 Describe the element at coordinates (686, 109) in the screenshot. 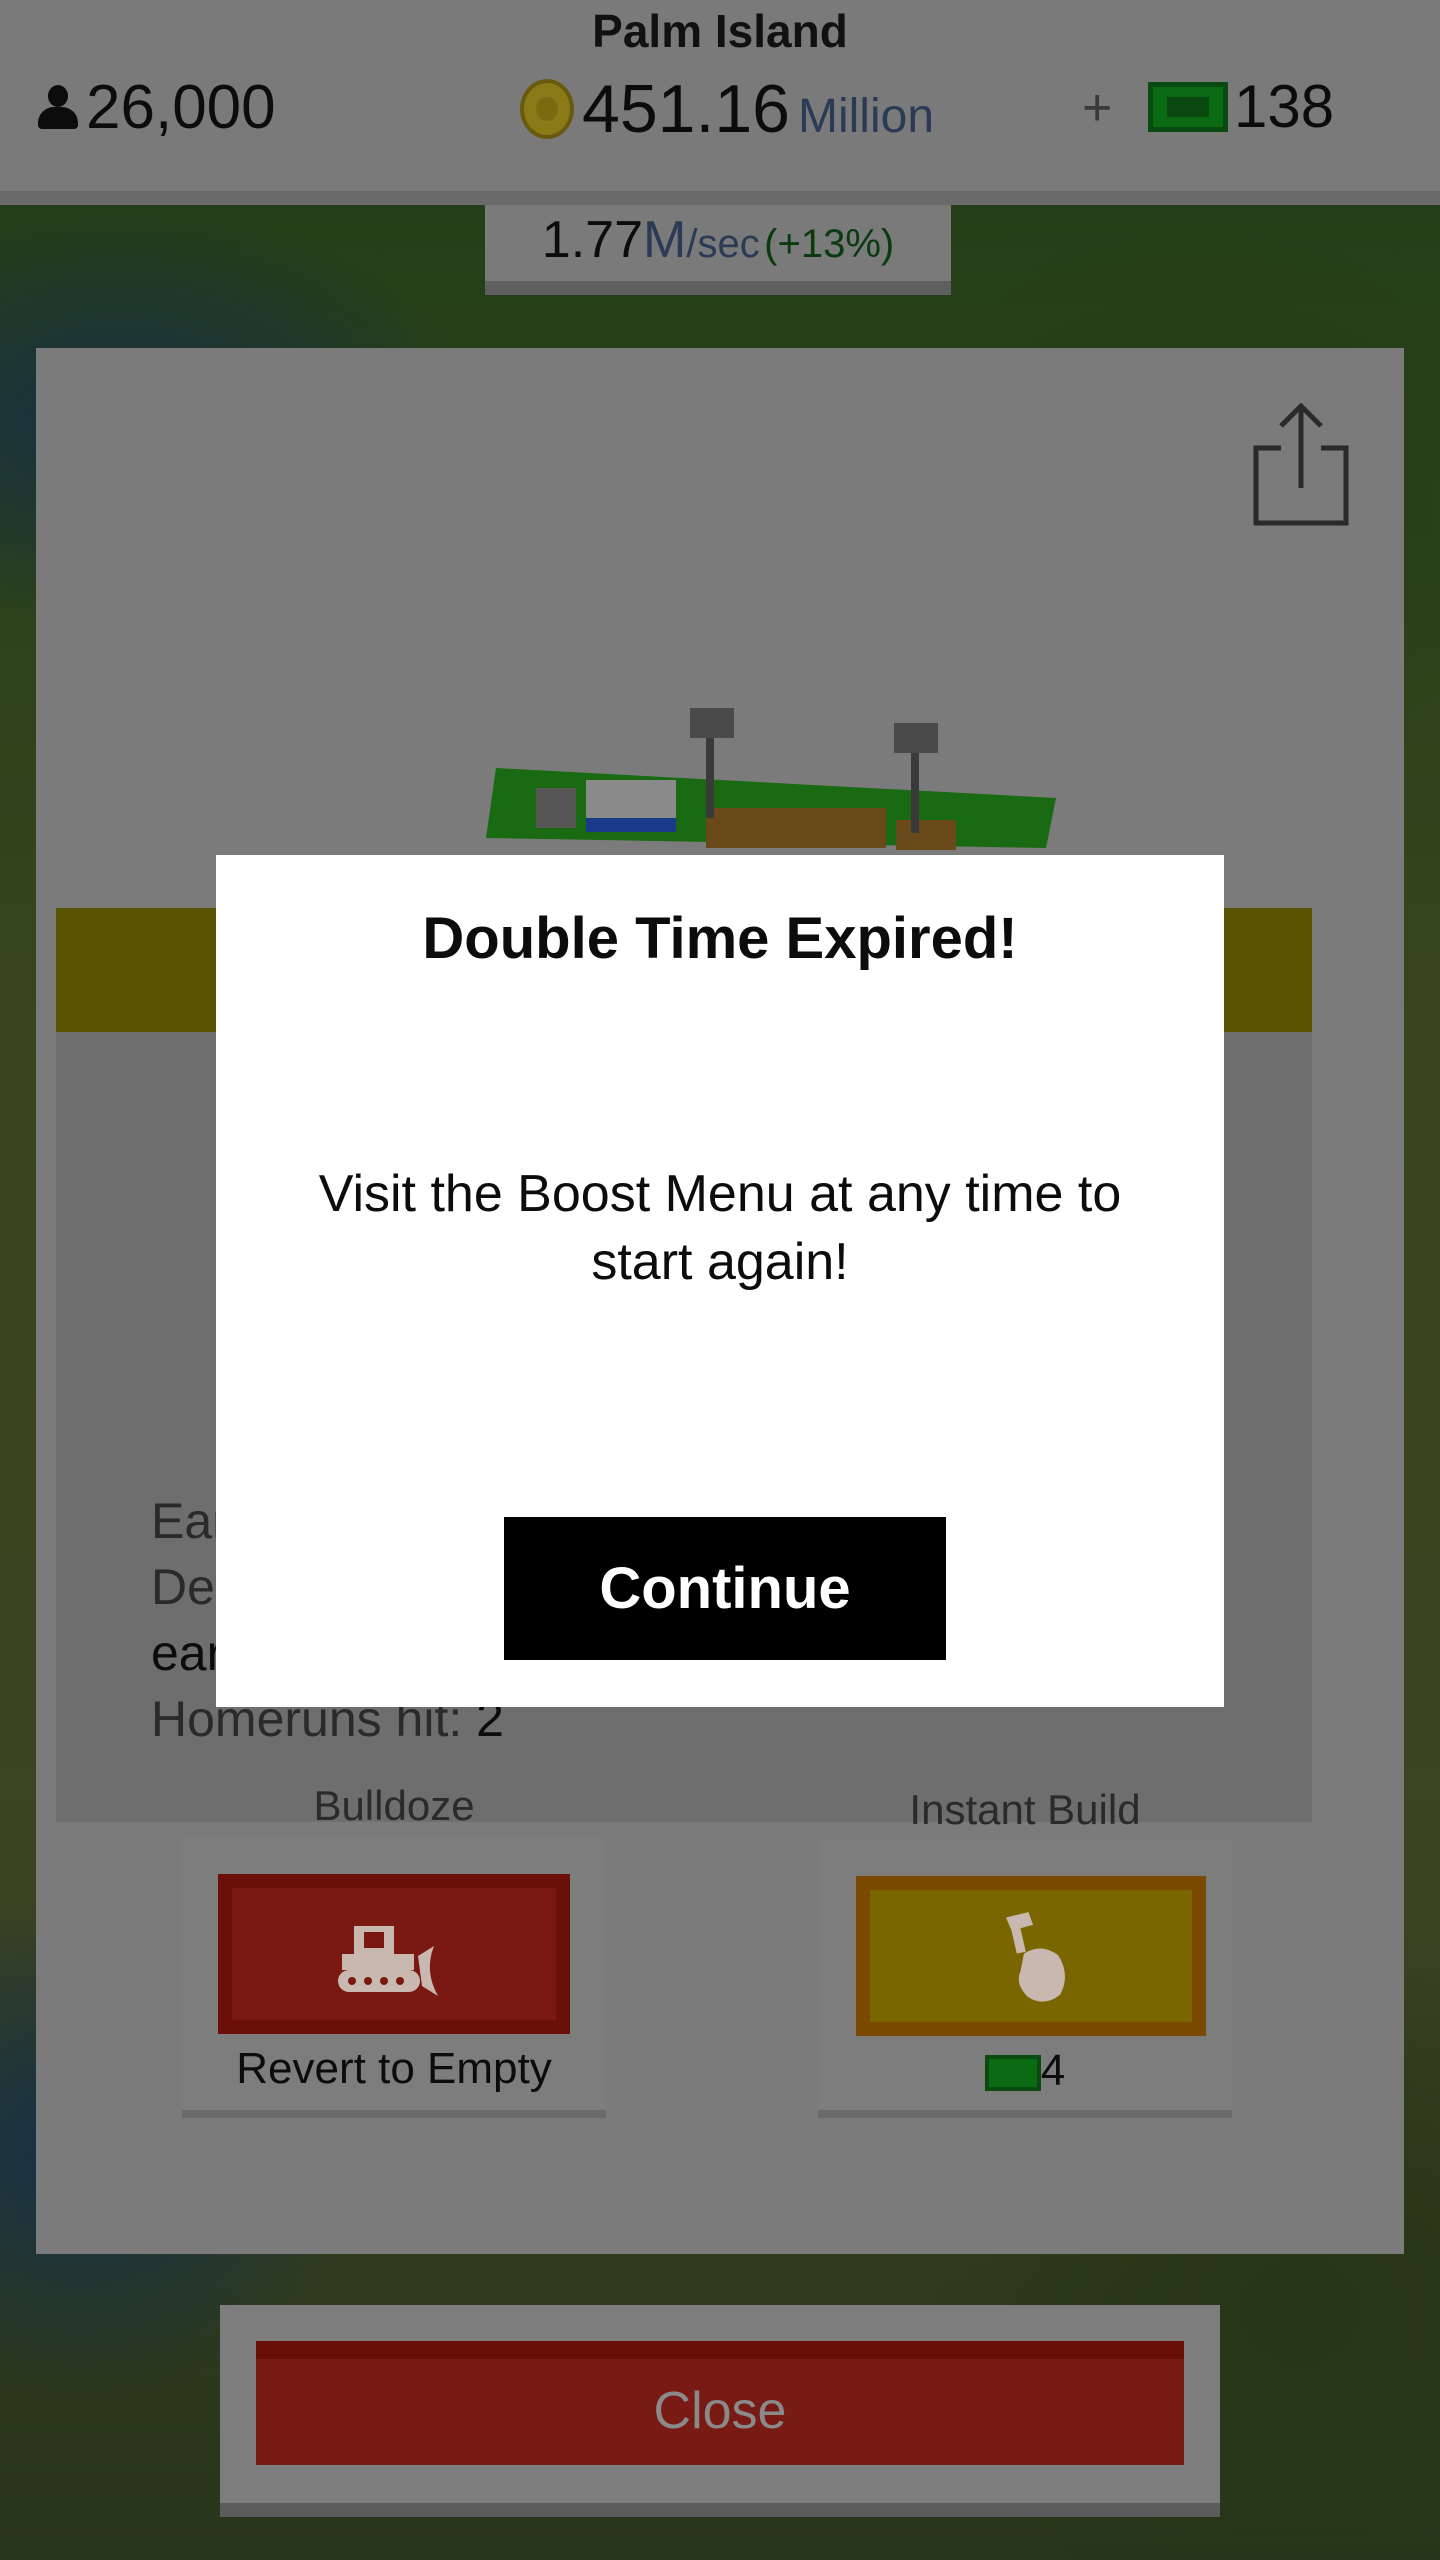

I see `money-value: 451.16` at that location.